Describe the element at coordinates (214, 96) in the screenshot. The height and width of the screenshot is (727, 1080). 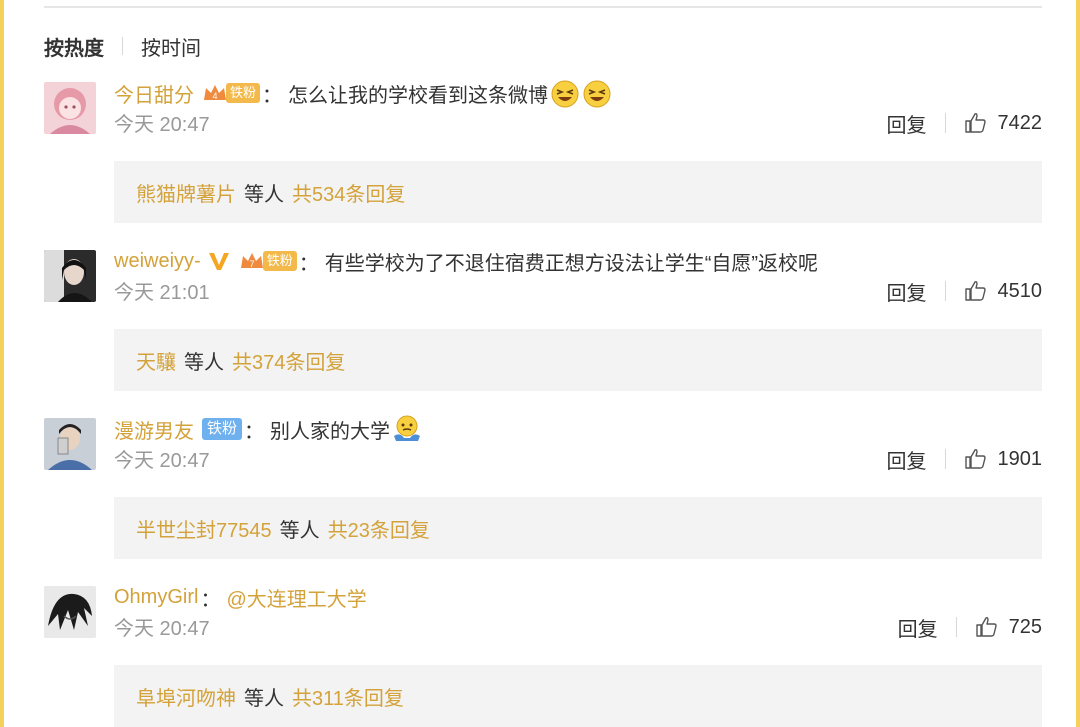
I see `svg-text: 4` at that location.